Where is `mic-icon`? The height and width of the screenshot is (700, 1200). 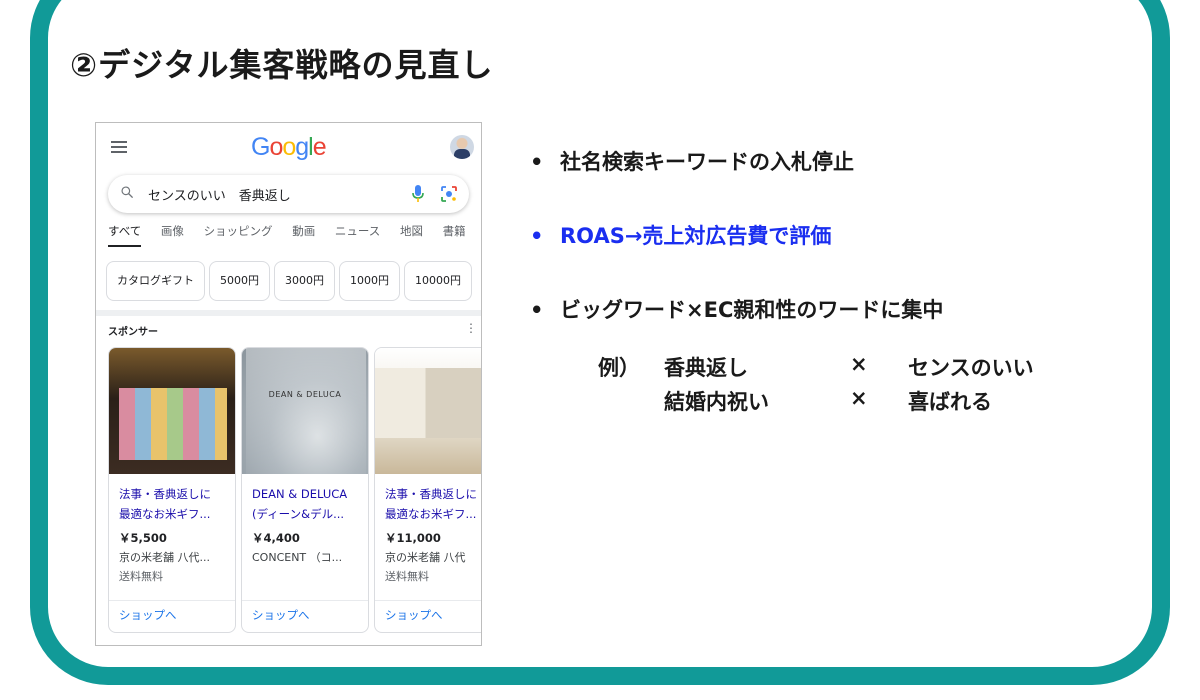
mic-icon is located at coordinates (418, 194).